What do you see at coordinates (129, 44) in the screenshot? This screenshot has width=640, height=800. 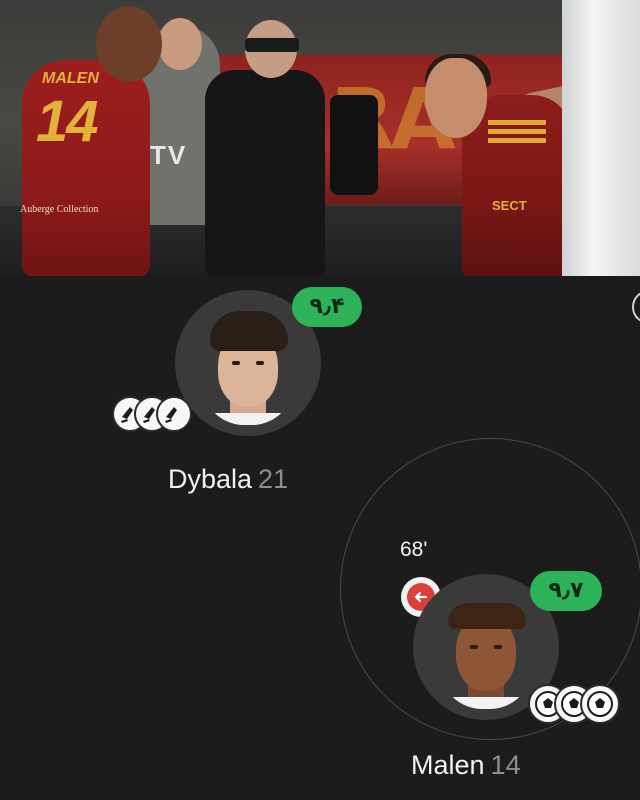 I see `player-left-head` at bounding box center [129, 44].